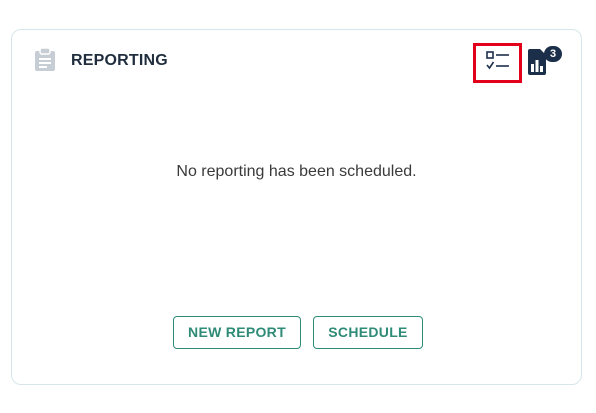  What do you see at coordinates (119, 60) in the screenshot?
I see `card-title: REPORTING` at bounding box center [119, 60].